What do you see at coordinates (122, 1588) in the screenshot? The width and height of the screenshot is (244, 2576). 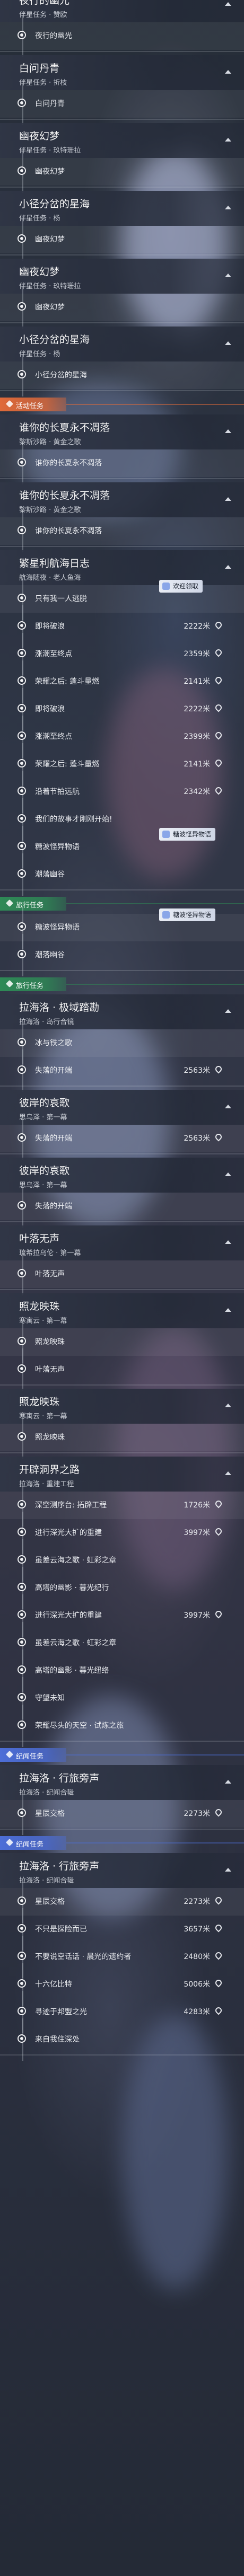 I see `mission-step: 高塔的幽影 · 暮光纪行` at bounding box center [122, 1588].